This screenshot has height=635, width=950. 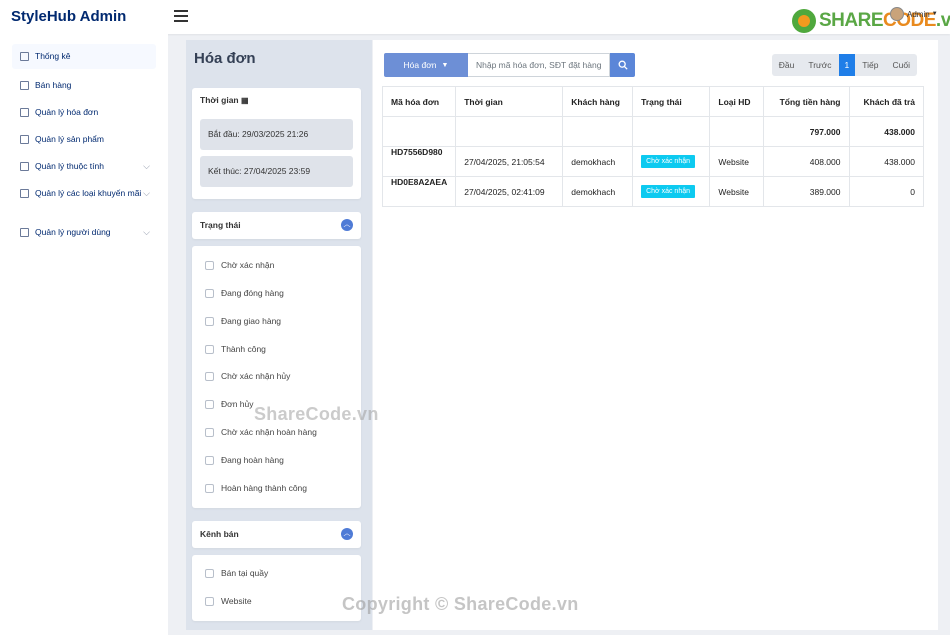 I want to click on totals-row: 797.000 438.000, so click(x=652, y=131).